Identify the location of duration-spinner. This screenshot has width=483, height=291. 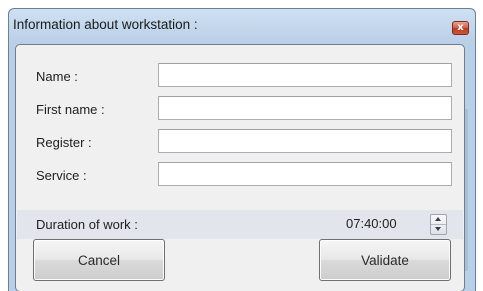
(438, 224).